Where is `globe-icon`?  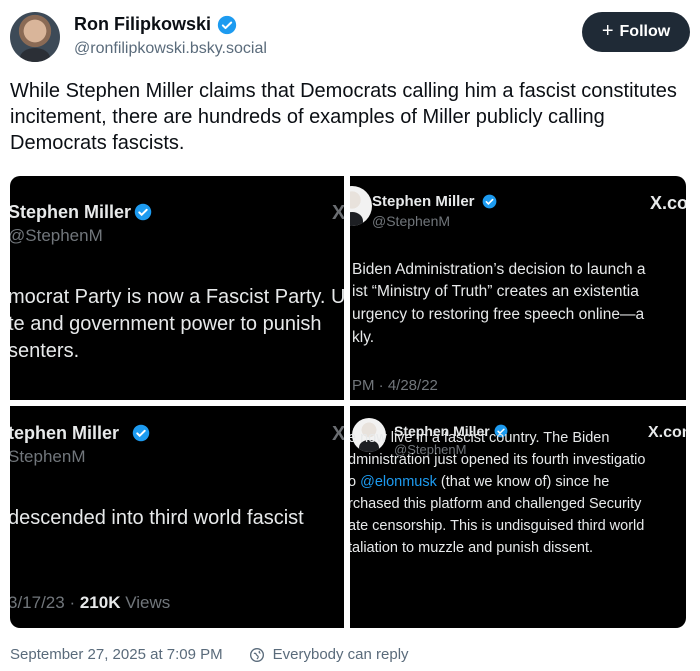
globe-icon is located at coordinates (256, 654).